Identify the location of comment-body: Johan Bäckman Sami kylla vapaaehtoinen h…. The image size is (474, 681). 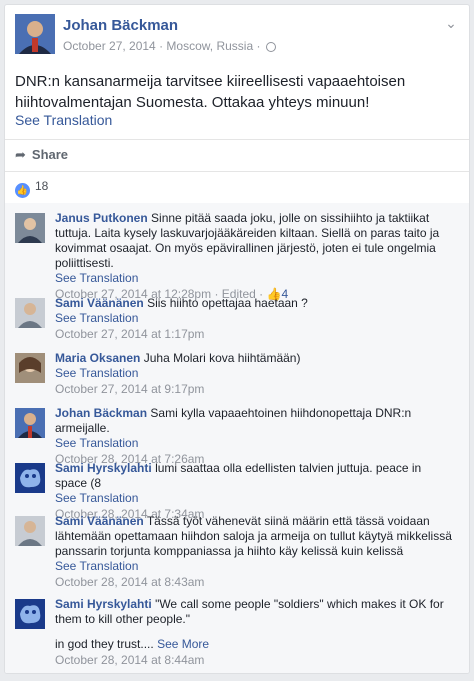
(255, 436).